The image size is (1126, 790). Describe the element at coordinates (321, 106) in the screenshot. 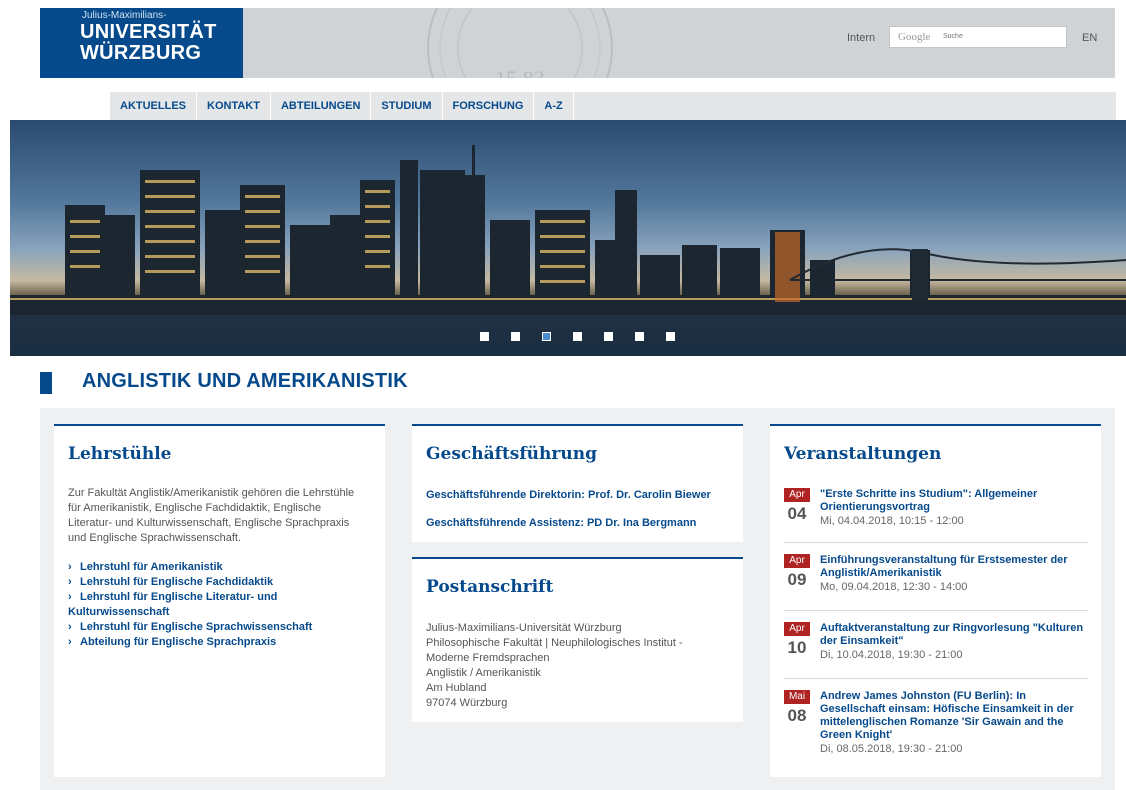

I see `nav-item-abteilungen: ABTEILUNGEN` at that location.